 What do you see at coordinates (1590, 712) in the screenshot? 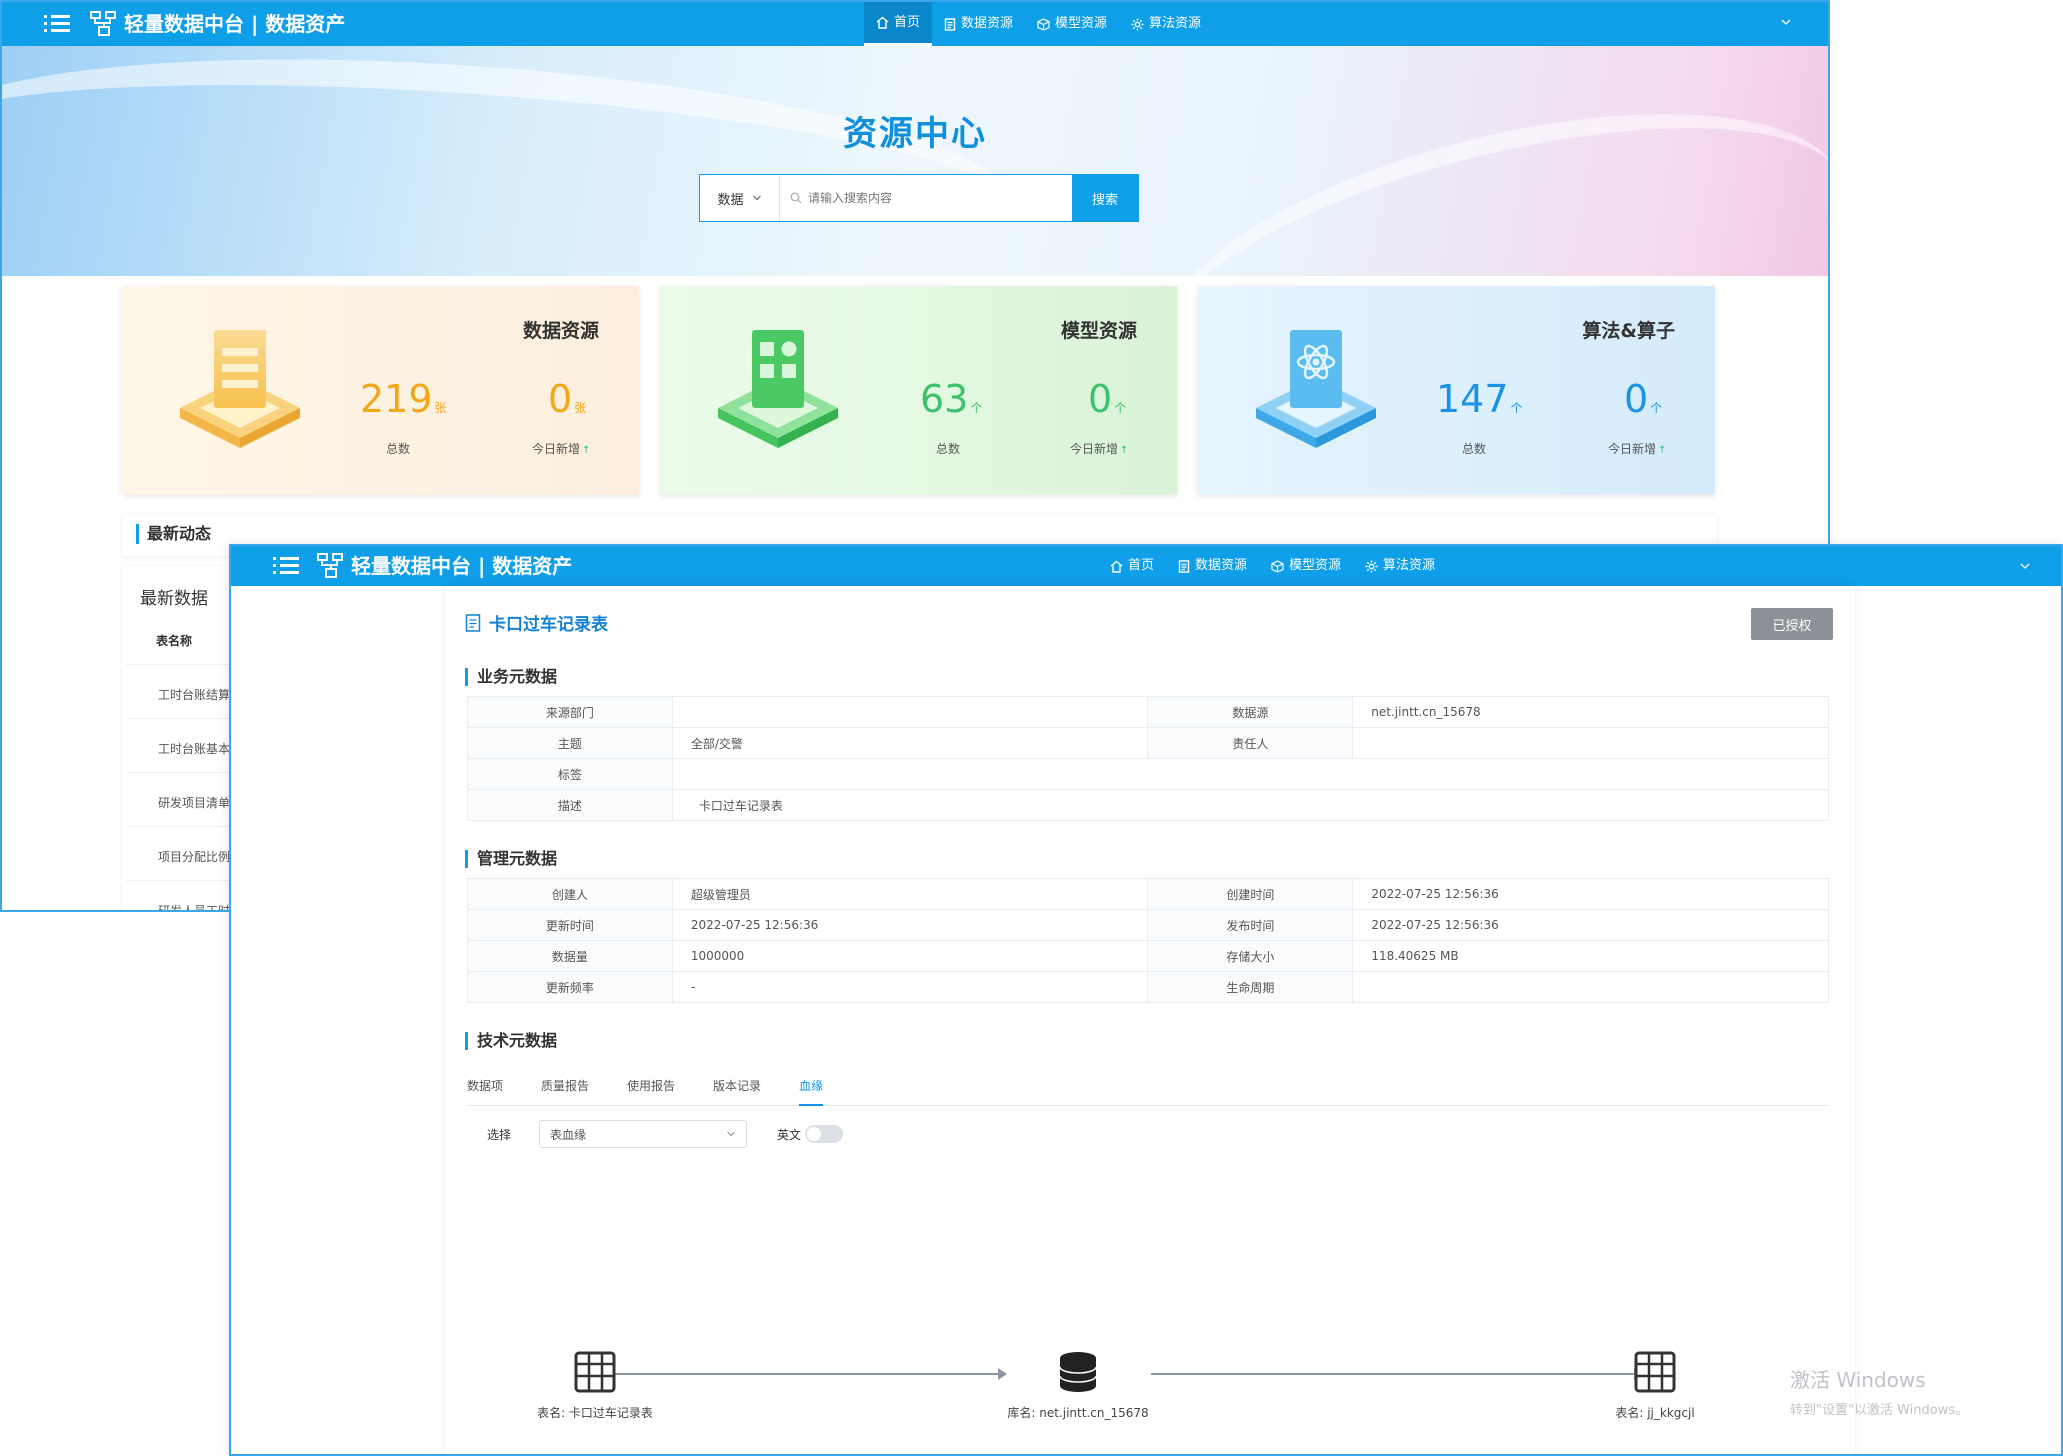
I see `table-cell: net.jintt.cn_15678` at bounding box center [1590, 712].